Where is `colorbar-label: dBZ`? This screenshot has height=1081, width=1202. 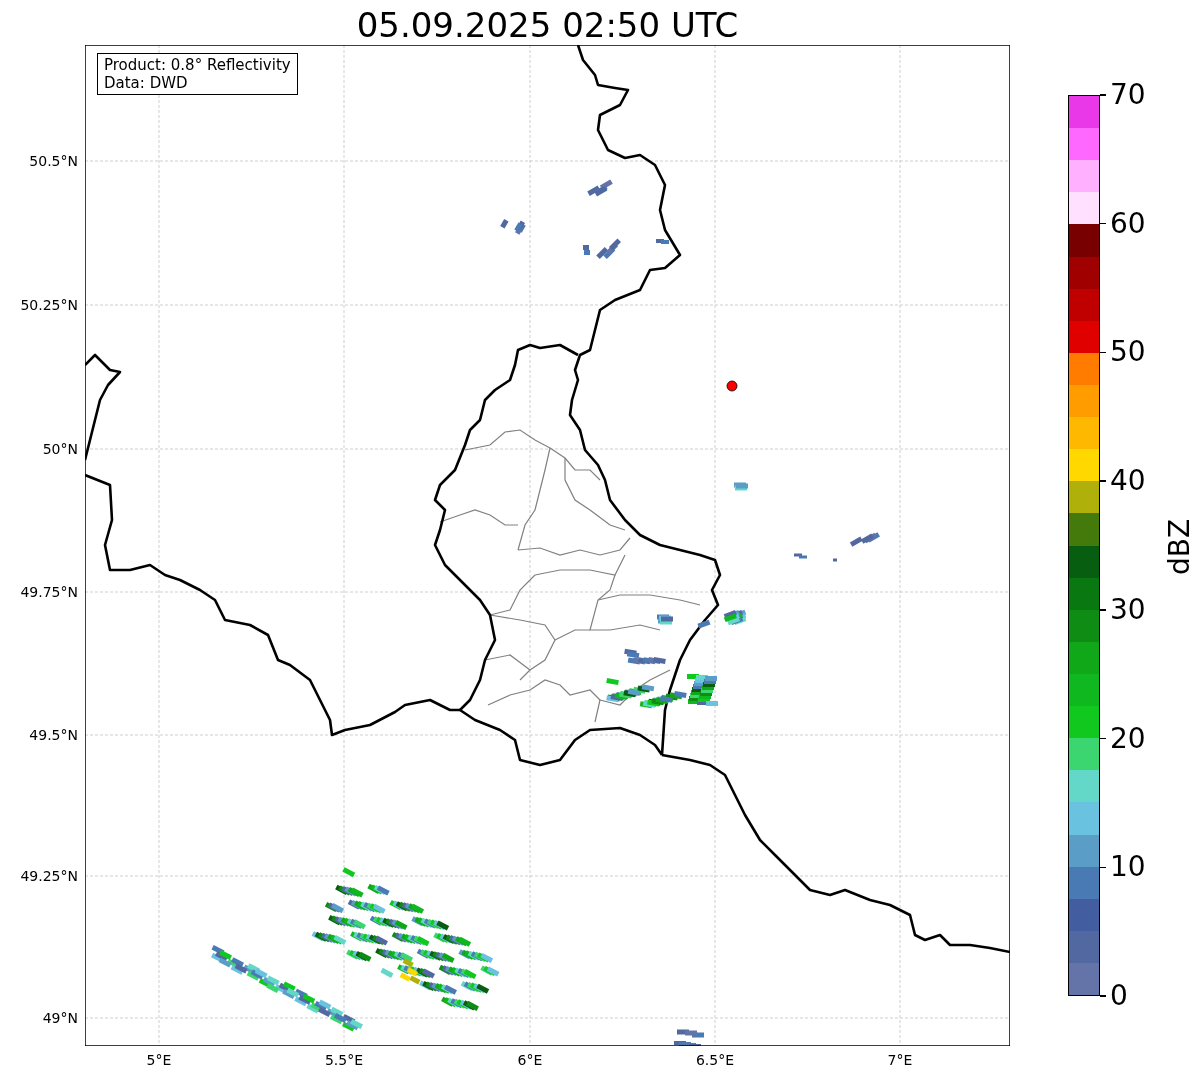 colorbar-label: dBZ is located at coordinates (1180, 547).